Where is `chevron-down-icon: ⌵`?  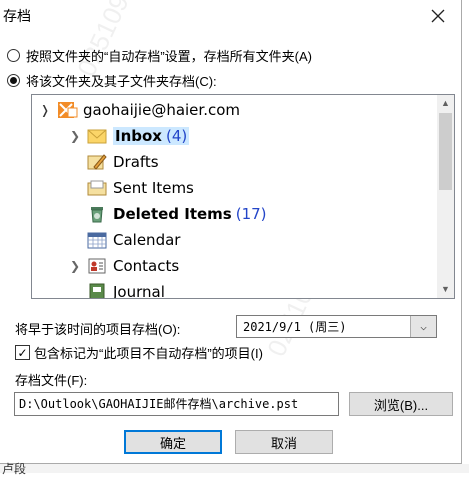 chevron-down-icon: ⌵ is located at coordinates (423, 326).